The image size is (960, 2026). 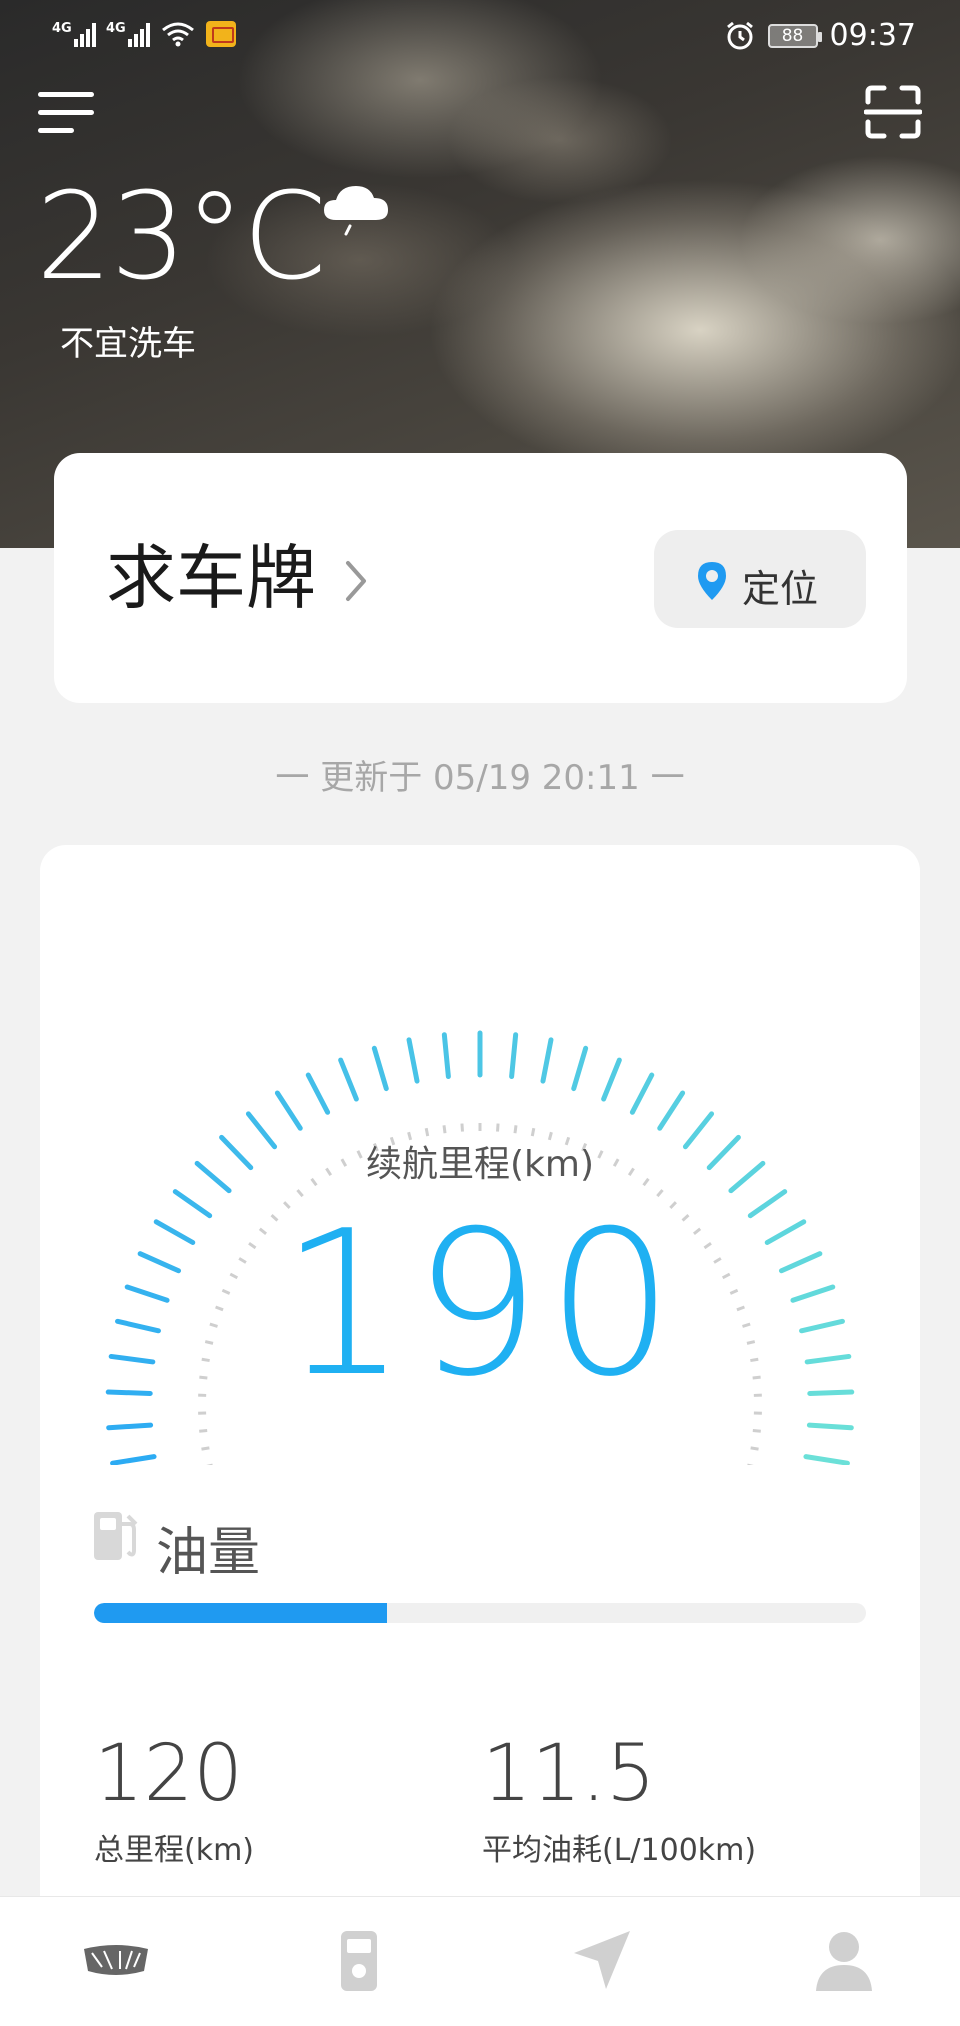 What do you see at coordinates (893, 112) in the screenshot?
I see `scan-icon` at bounding box center [893, 112].